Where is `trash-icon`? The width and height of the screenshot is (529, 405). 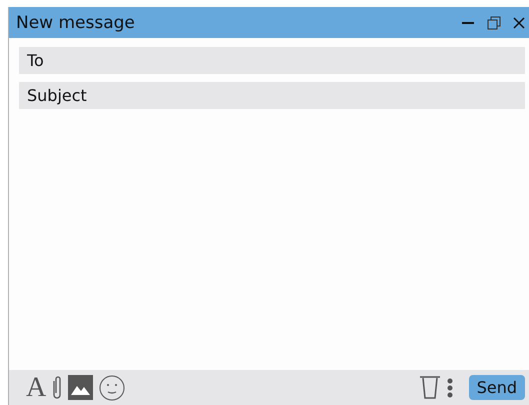 trash-icon is located at coordinates (429, 387).